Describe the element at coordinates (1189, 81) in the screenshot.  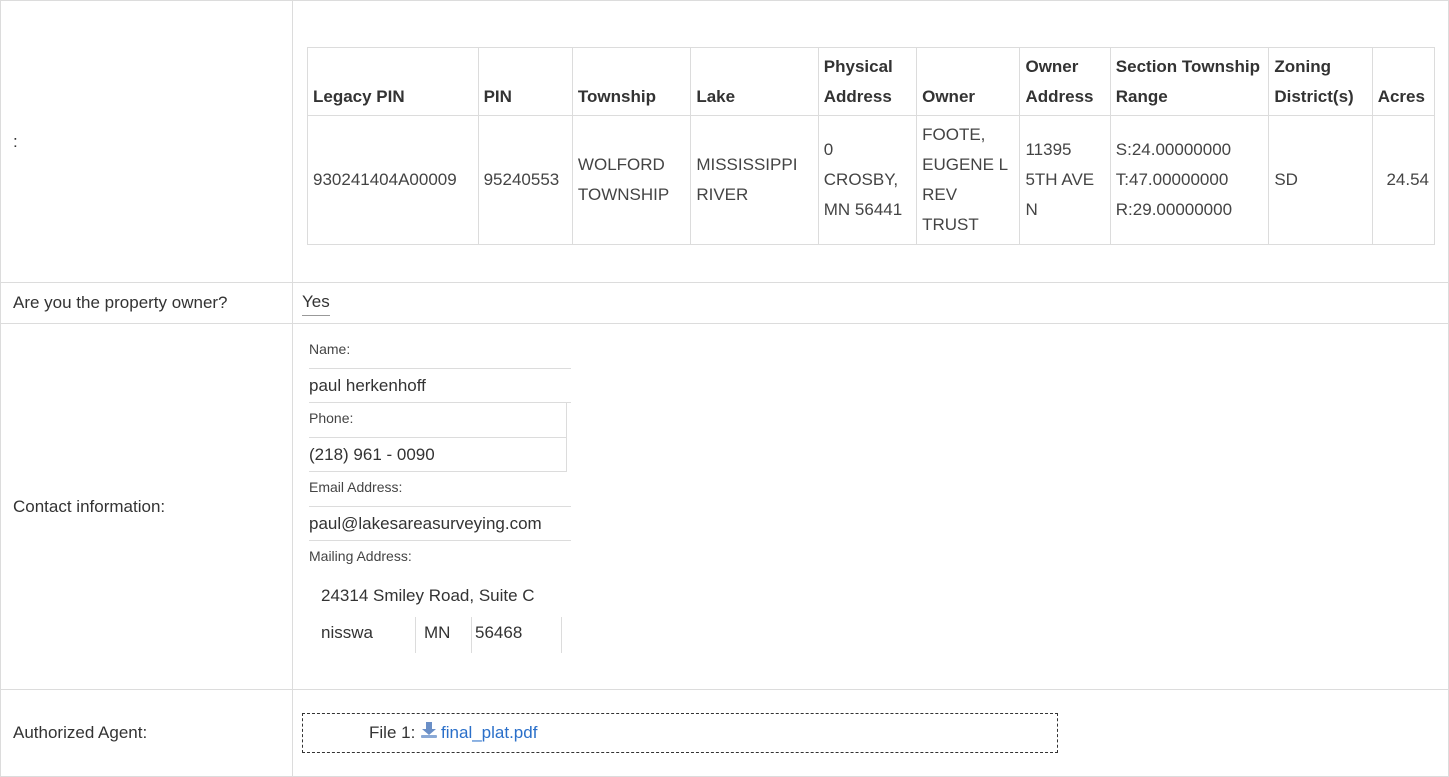
I see `header-section-township-range: Section Township Range` at that location.